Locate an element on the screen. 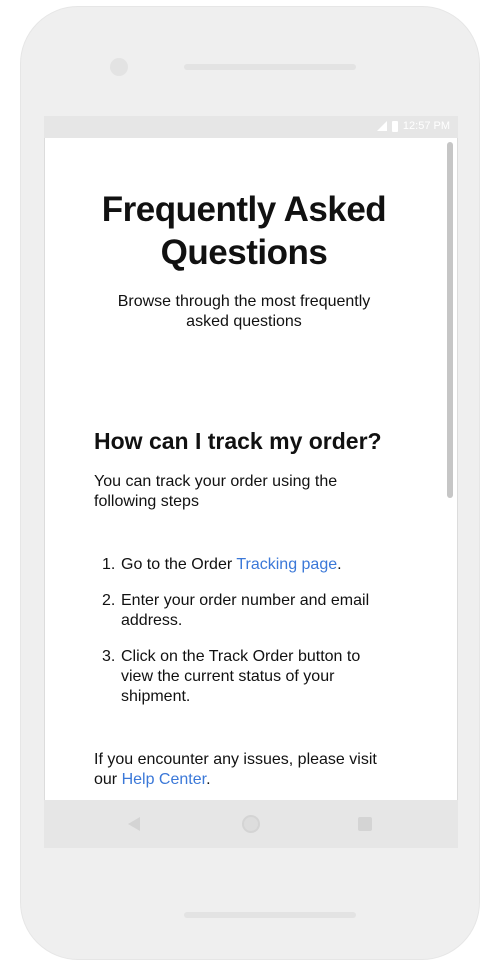 This screenshot has width=501, height=966. step-number: 2. is located at coordinates (109, 600).